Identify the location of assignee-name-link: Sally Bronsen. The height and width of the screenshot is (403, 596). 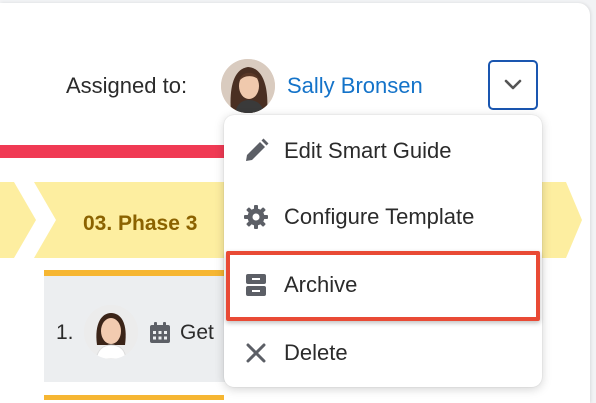
(355, 86).